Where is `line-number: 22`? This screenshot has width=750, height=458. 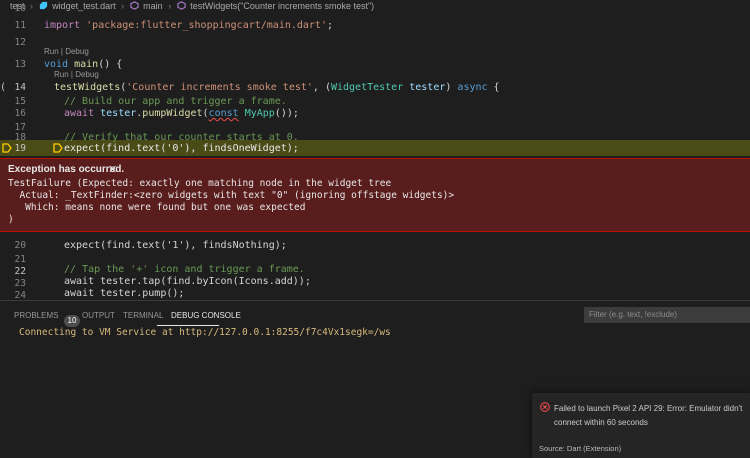 line-number: 22 is located at coordinates (20, 271).